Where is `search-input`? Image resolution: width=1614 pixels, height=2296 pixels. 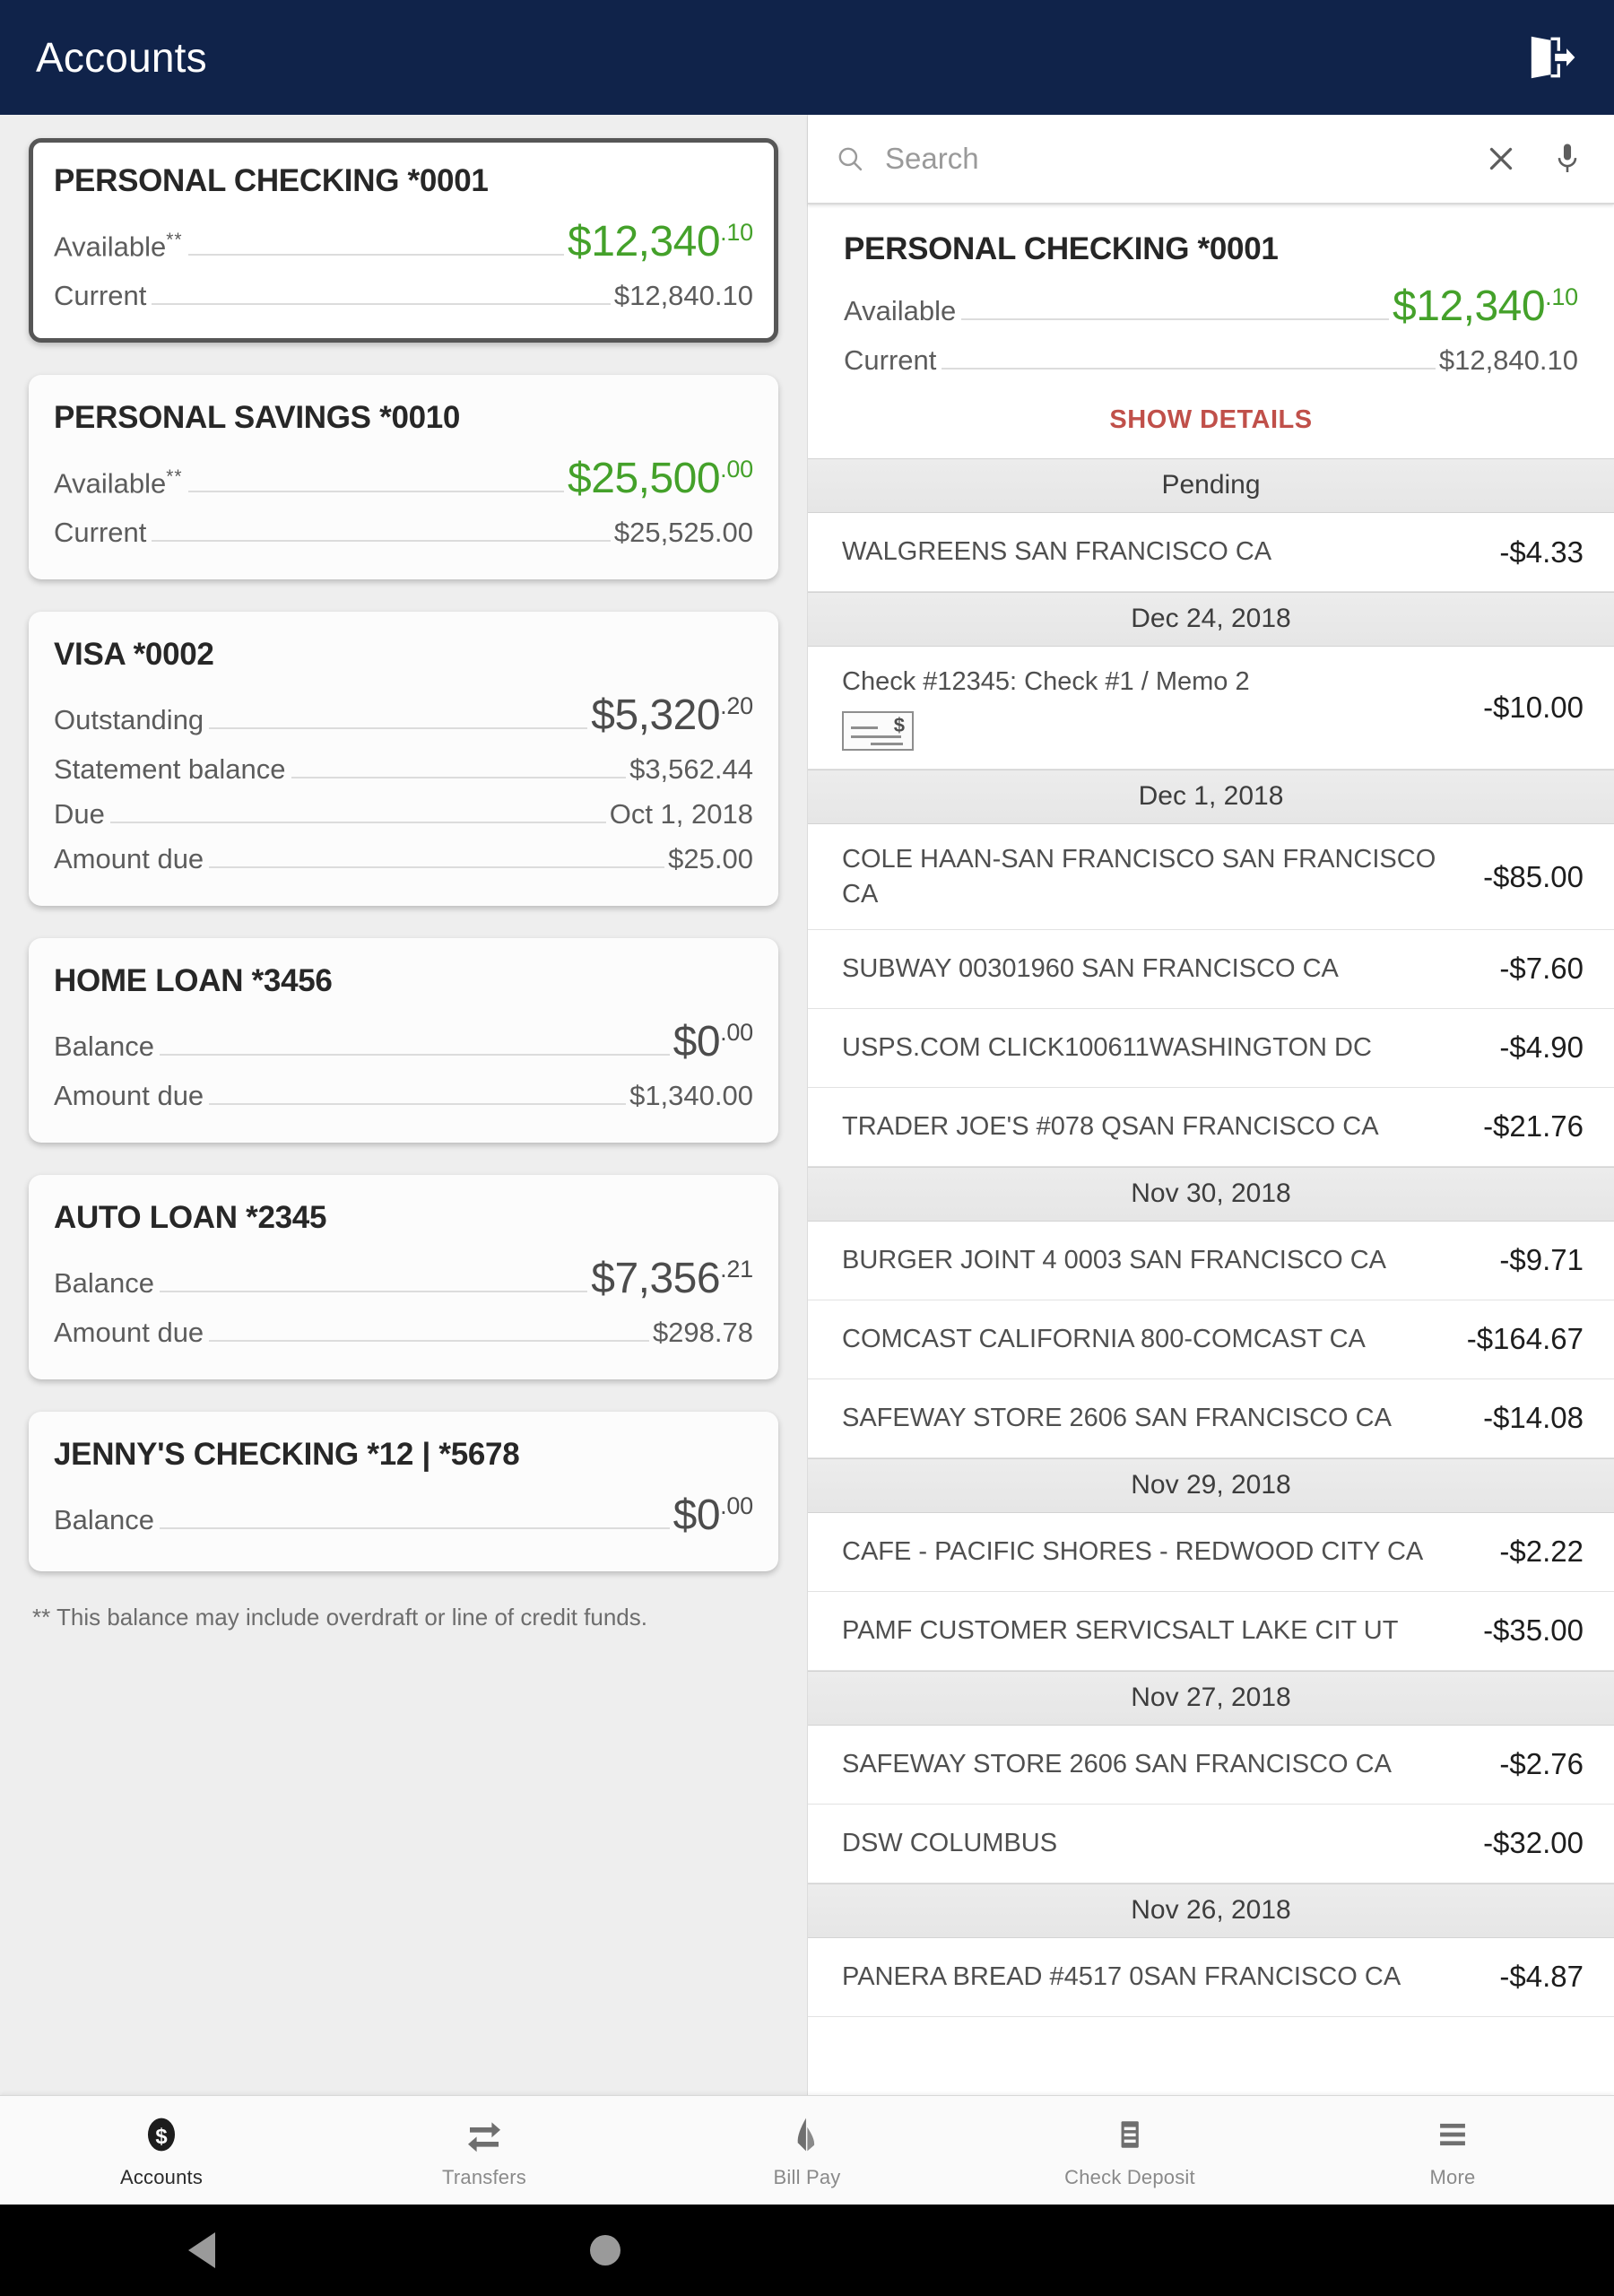
search-input is located at coordinates (1168, 159).